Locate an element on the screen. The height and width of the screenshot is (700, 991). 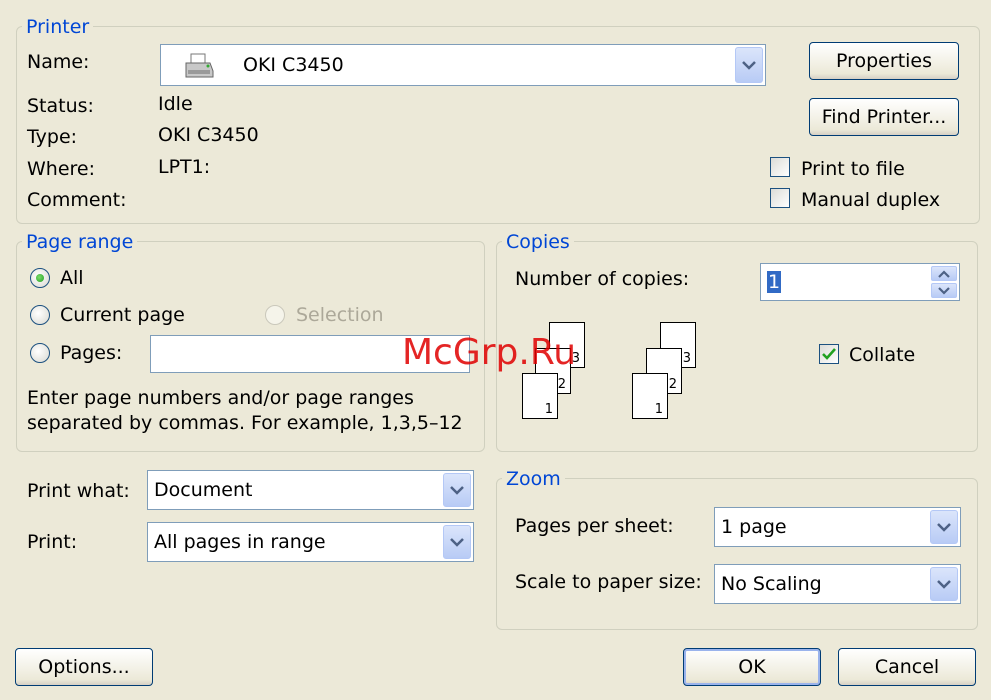
collate-label: Collate is located at coordinates (882, 355).